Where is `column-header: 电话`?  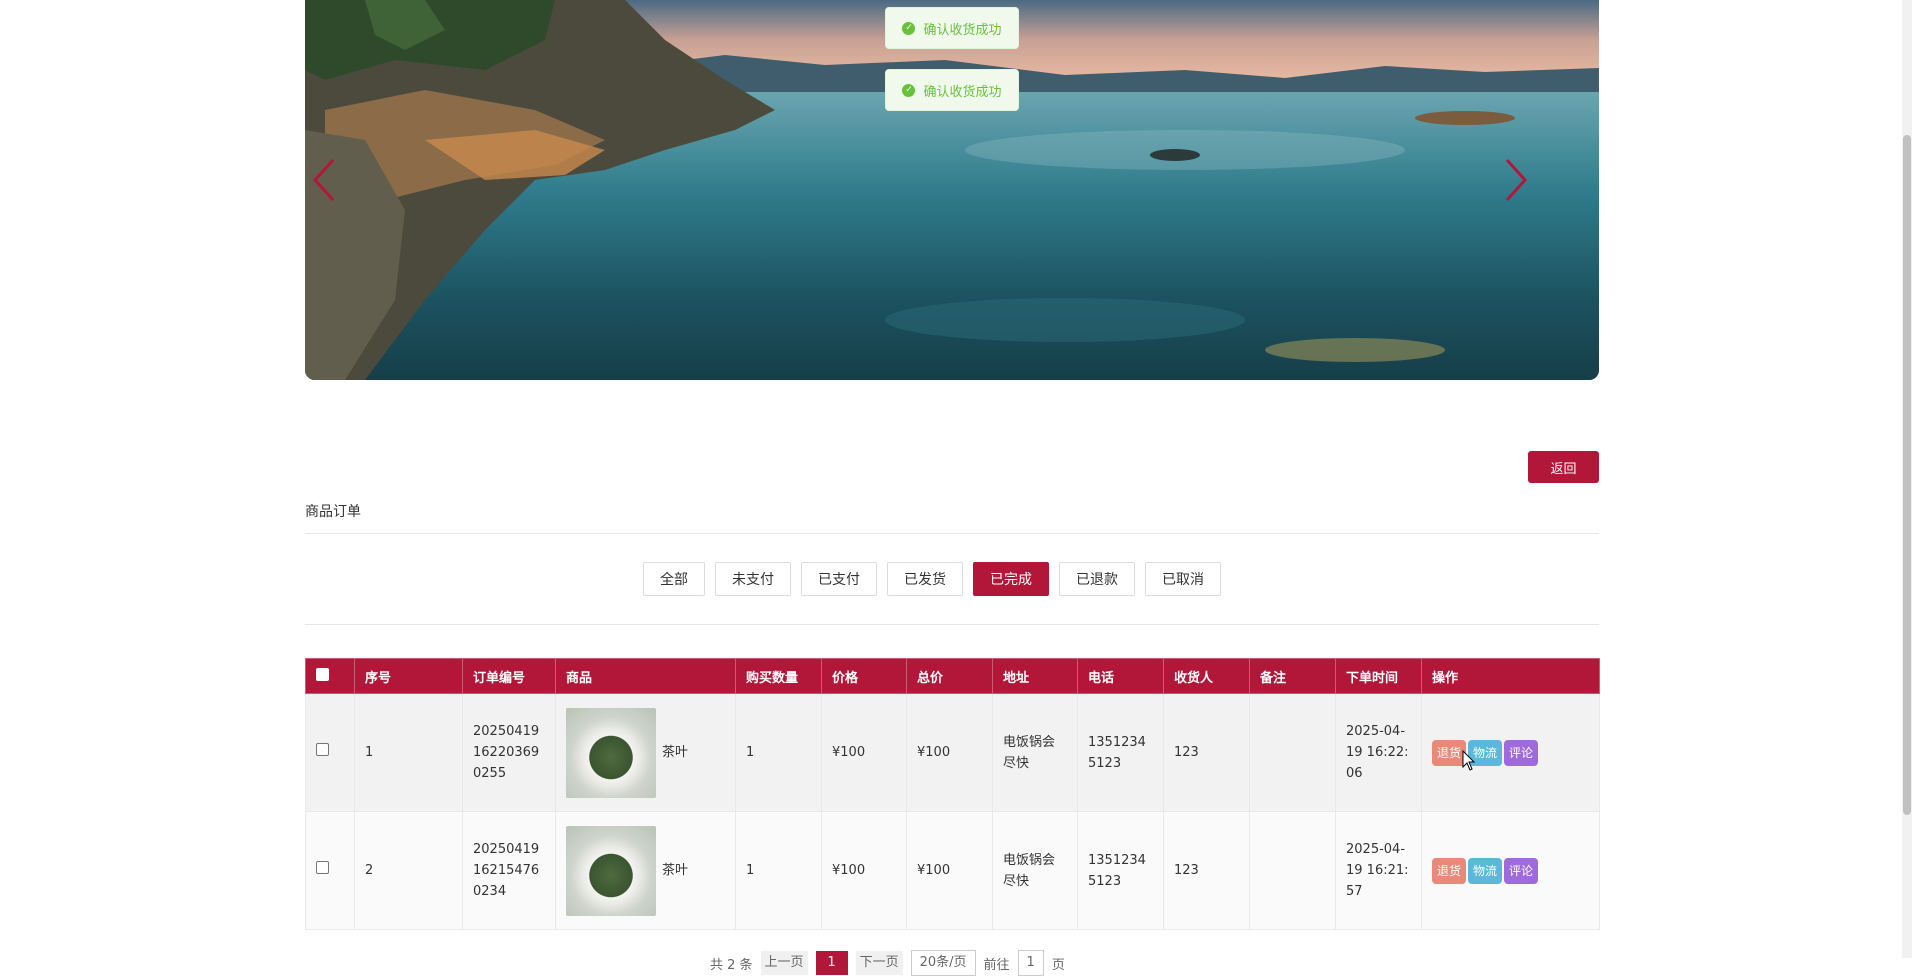 column-header: 电话 is located at coordinates (1120, 676).